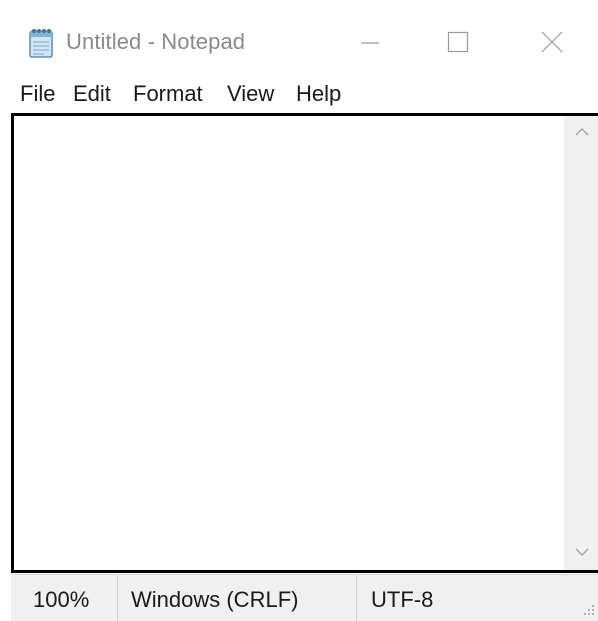  What do you see at coordinates (92, 94) in the screenshot?
I see `menu-edit: Edit` at bounding box center [92, 94].